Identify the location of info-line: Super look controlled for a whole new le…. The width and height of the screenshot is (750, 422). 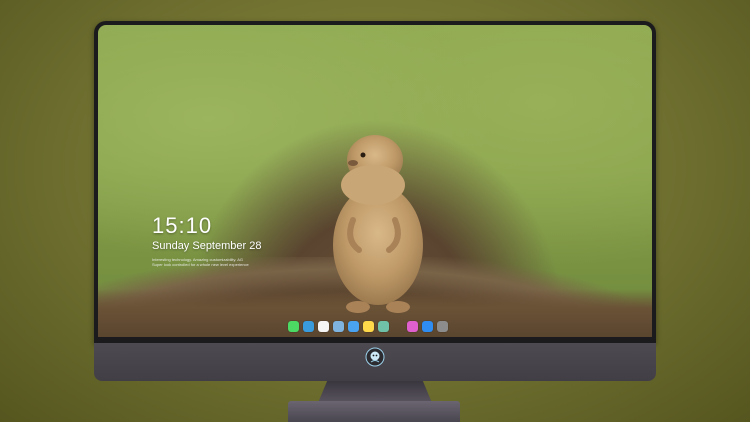
(200, 264).